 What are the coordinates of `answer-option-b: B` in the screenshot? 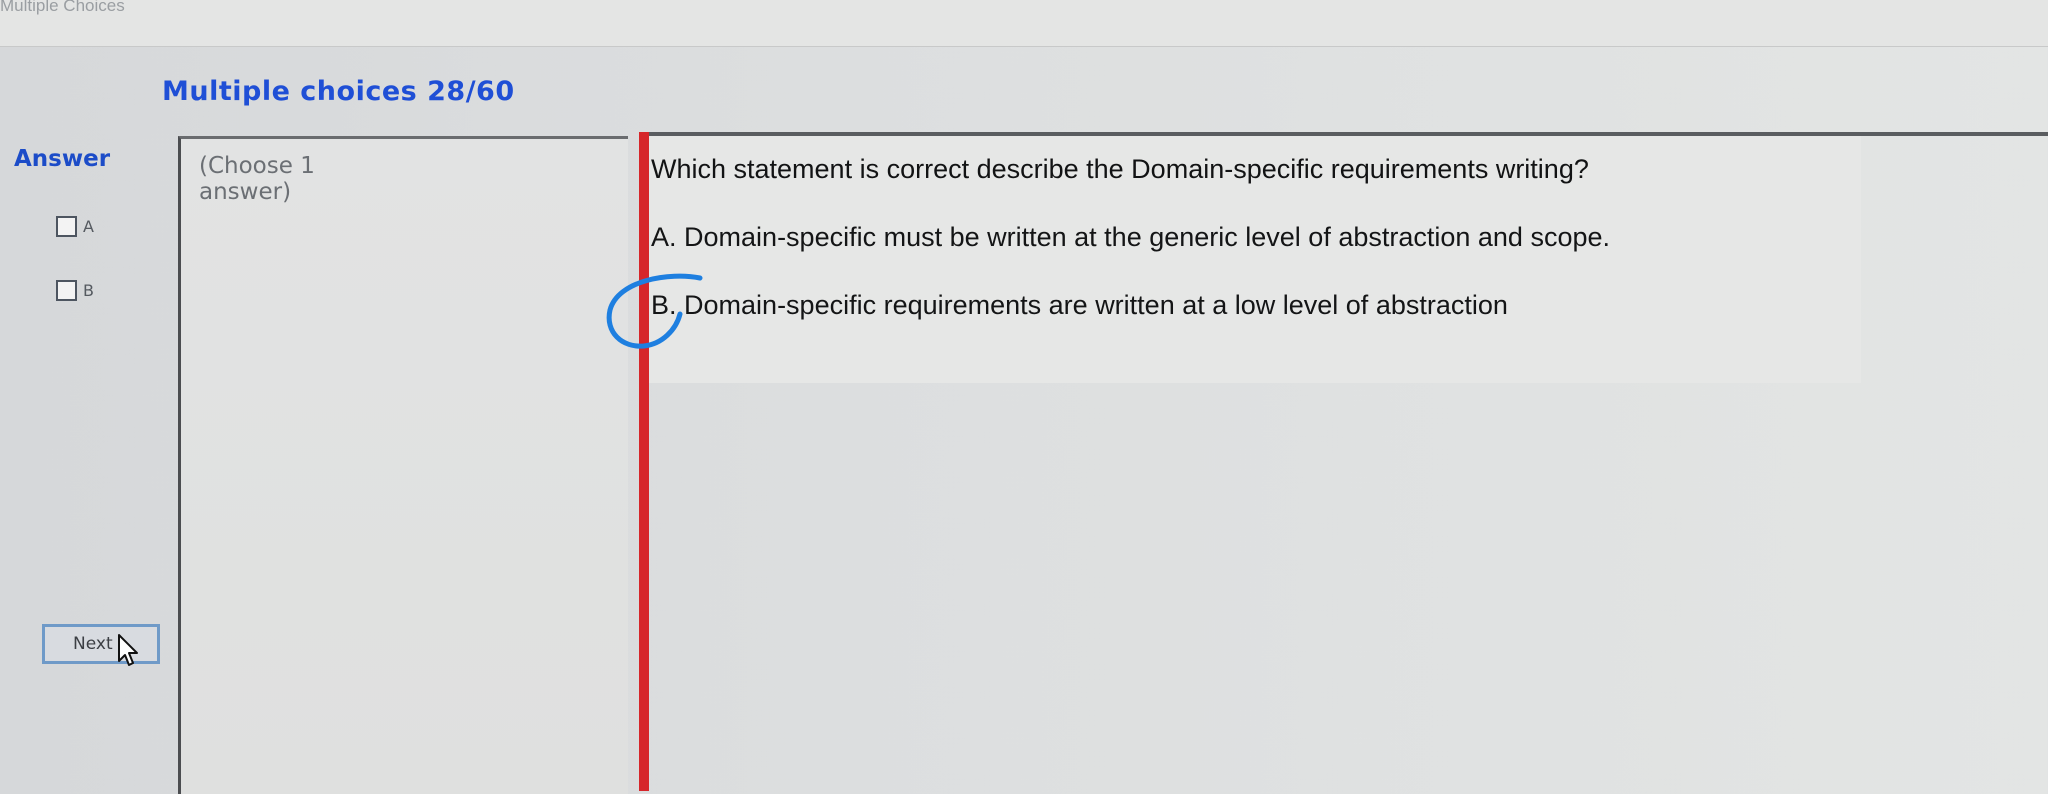 It's located at (75, 290).